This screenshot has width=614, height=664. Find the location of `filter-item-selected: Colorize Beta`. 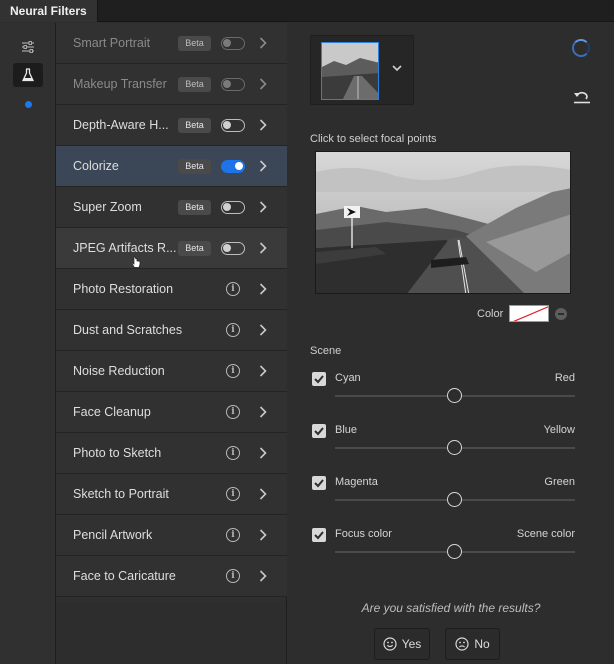

filter-item-selected: Colorize Beta is located at coordinates (171, 166).